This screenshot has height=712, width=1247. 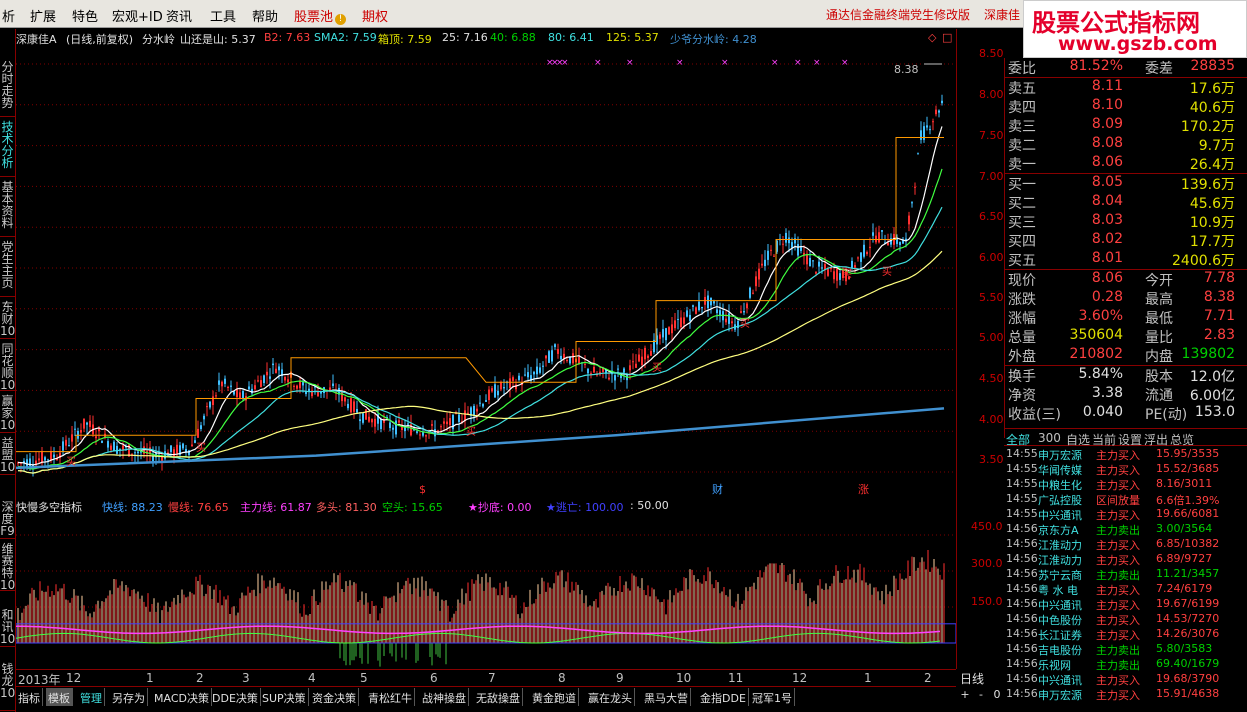 What do you see at coordinates (772, 697) in the screenshot?
I see `tab-guanjun: 冠军1号` at bounding box center [772, 697].